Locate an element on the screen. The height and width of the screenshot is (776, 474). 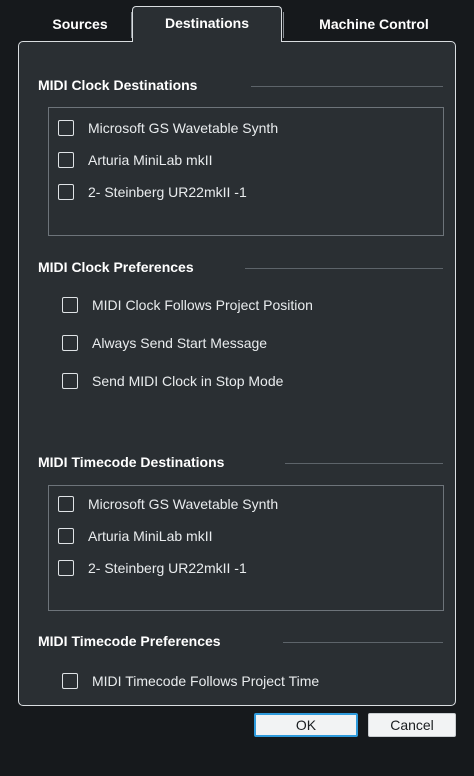
checkbox-label: MIDI Clock Follows Project Position is located at coordinates (202, 305).